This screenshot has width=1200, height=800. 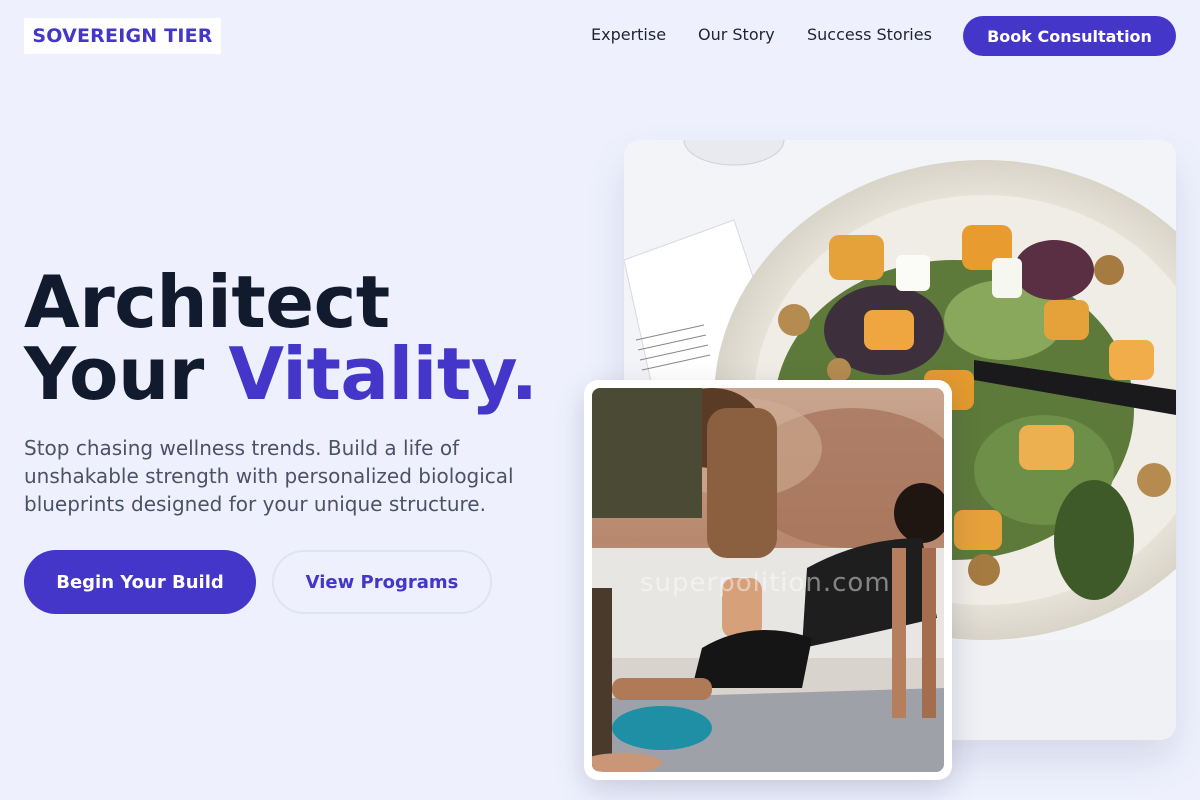 What do you see at coordinates (736, 36) in the screenshot?
I see `nav-link-our-story: Our Story` at bounding box center [736, 36].